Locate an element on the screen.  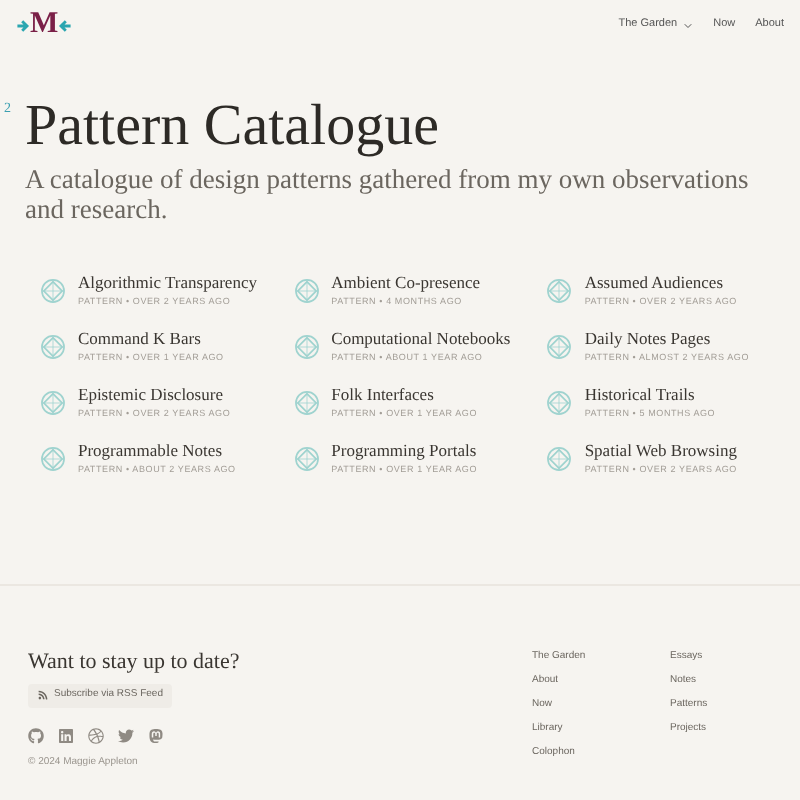
pattern-title: Programming Portals is located at coordinates (404, 451).